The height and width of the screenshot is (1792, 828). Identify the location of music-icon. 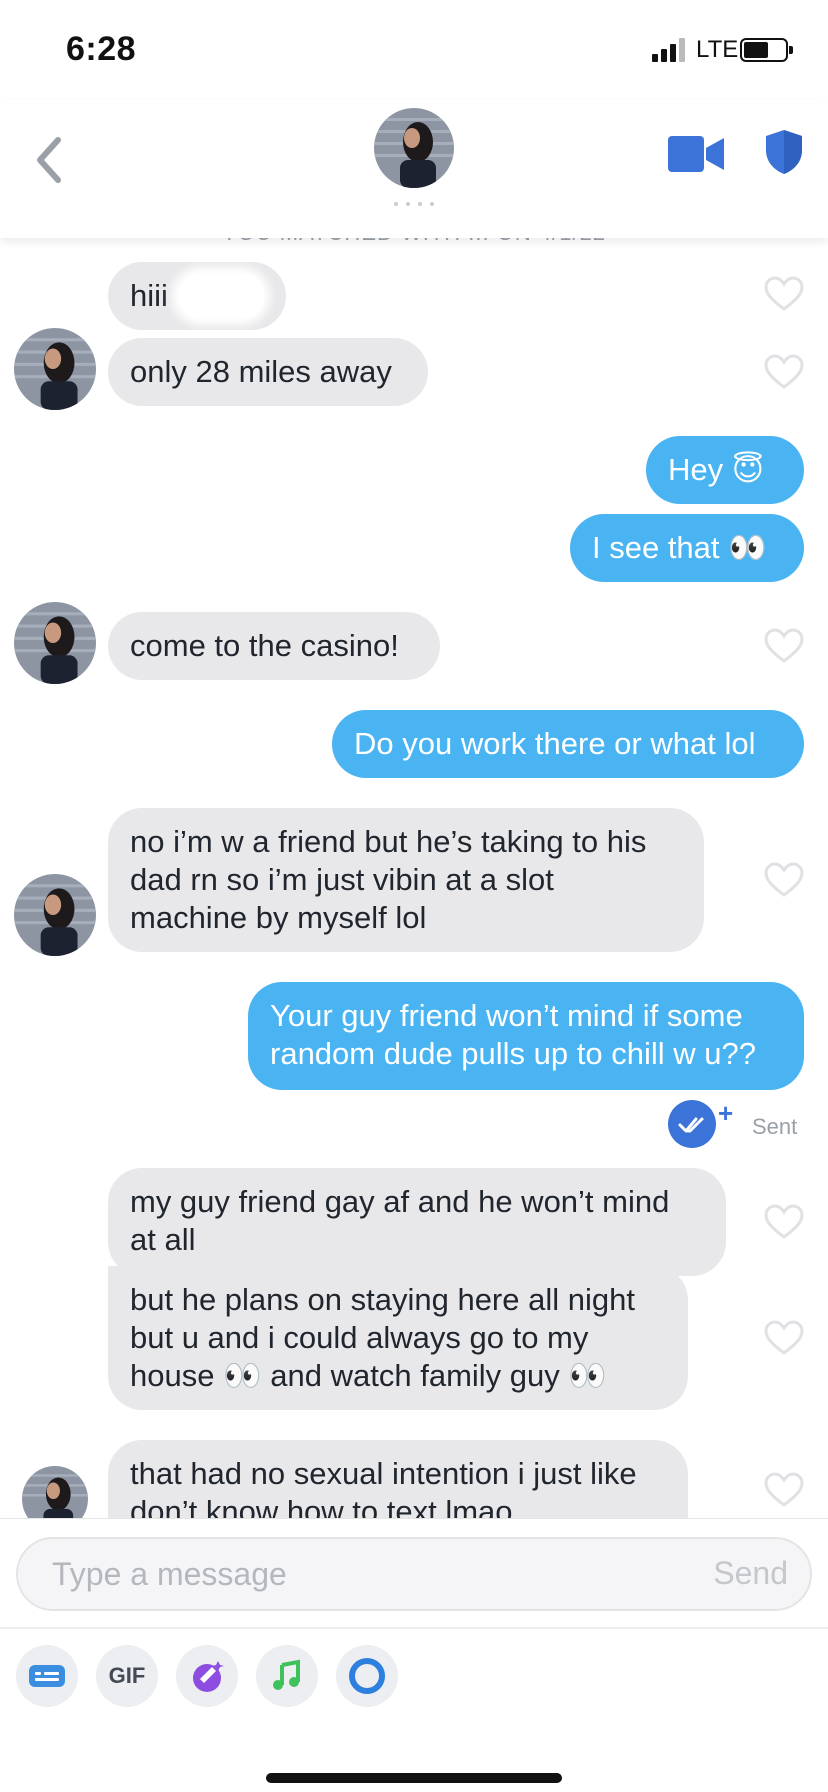
(286, 1674).